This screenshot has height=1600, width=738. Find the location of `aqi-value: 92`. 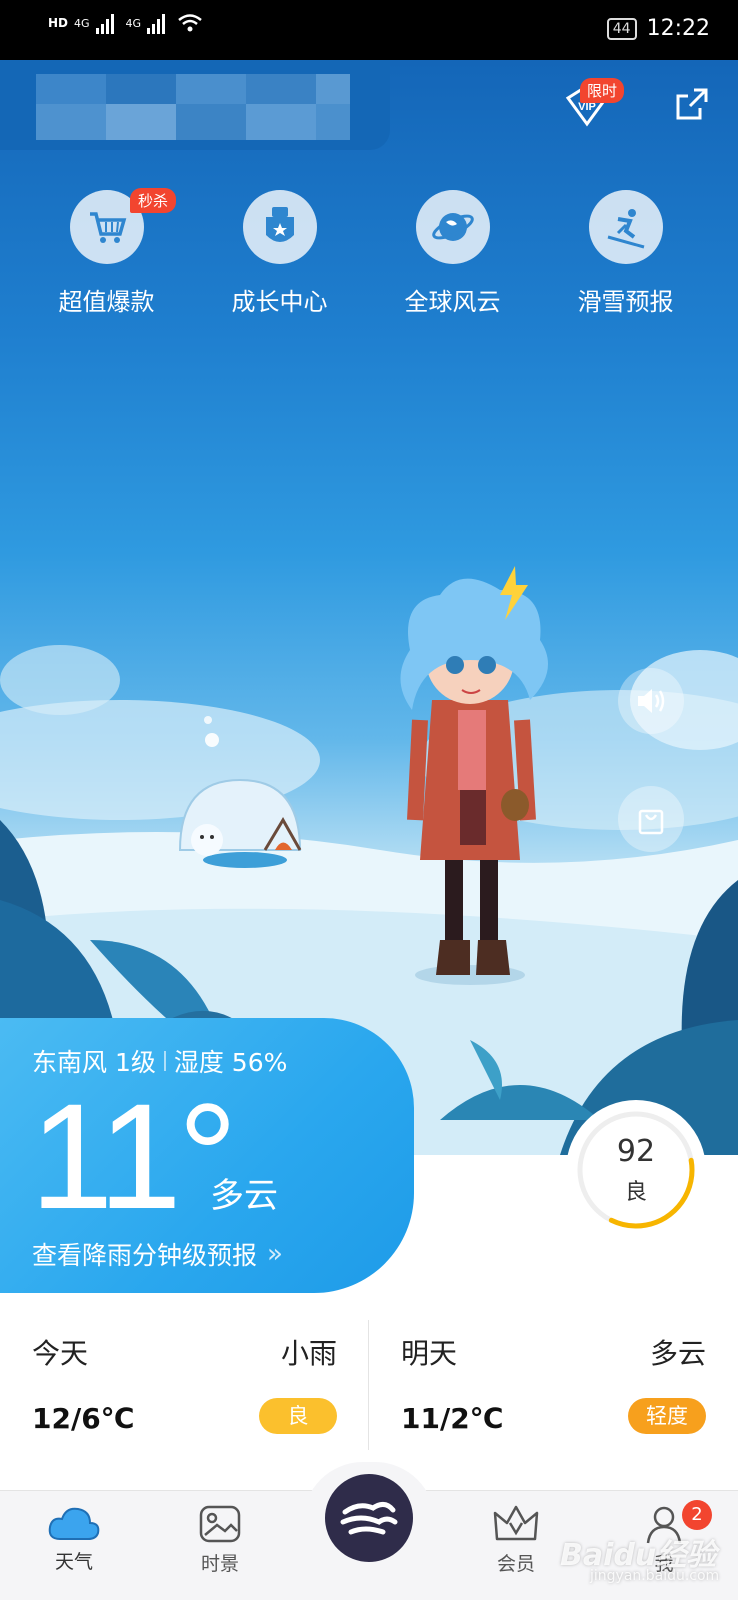

aqi-value: 92 is located at coordinates (636, 1151).